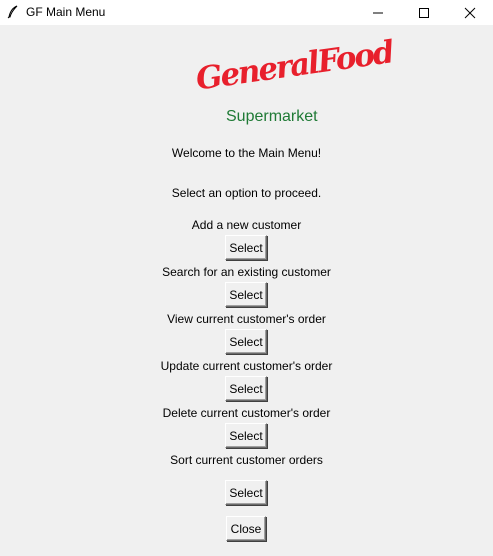 This screenshot has height=556, width=493. What do you see at coordinates (246, 341) in the screenshot?
I see `select-view-order-button: Select` at bounding box center [246, 341].